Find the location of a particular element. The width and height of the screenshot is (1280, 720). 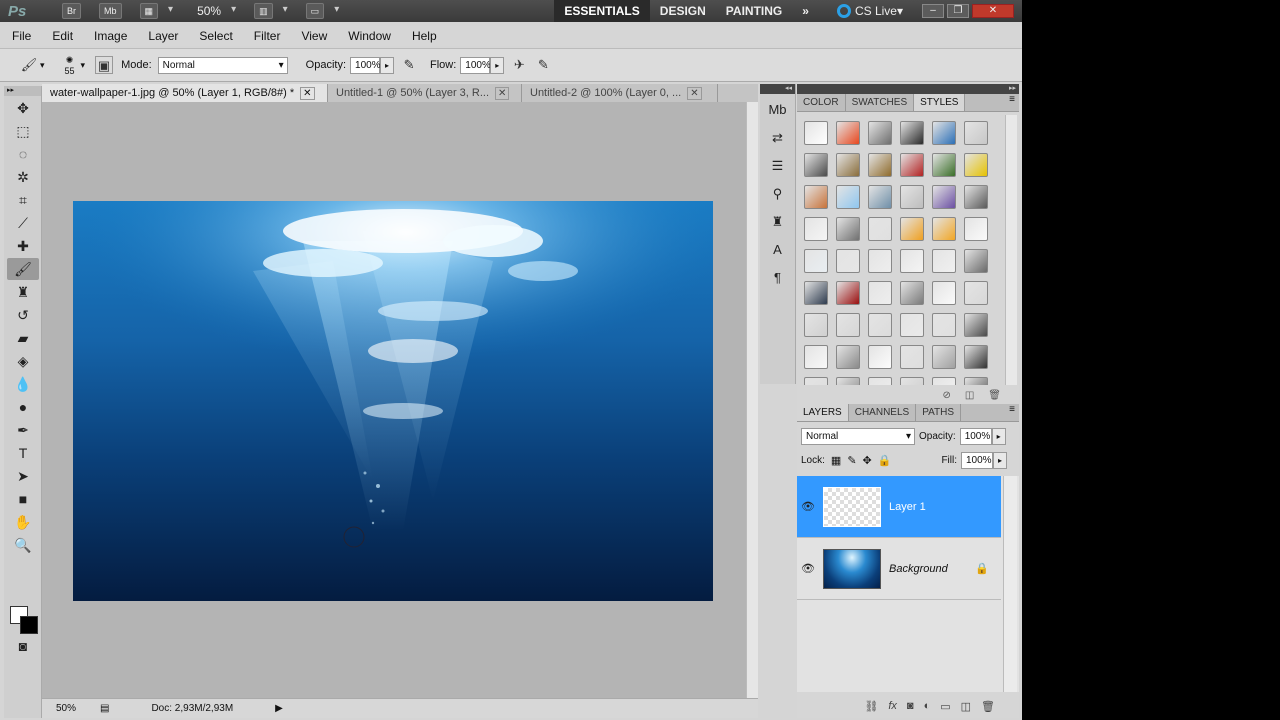

crop-tool-icon: ⌗ is located at coordinates (23, 200).